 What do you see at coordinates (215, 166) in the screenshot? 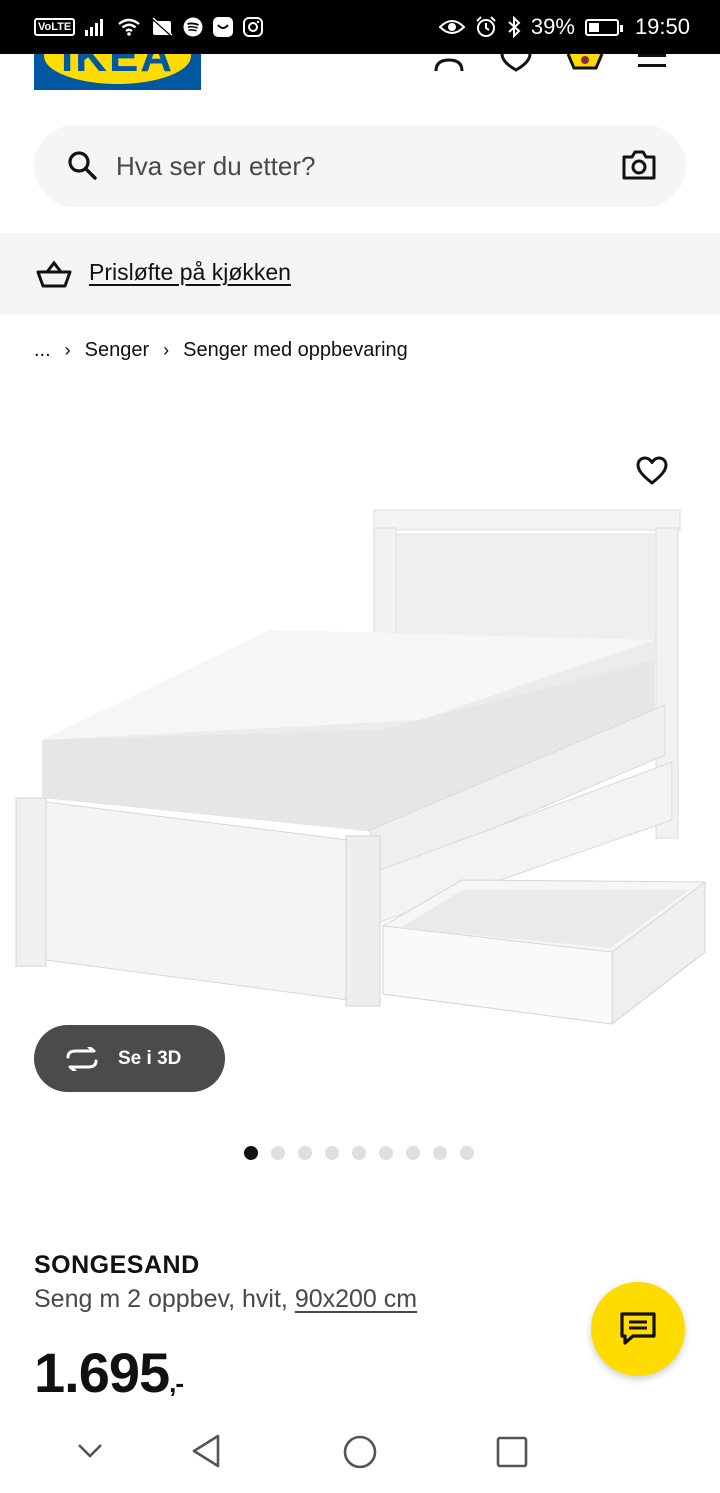
I see `search-input: Hva ser du etter?` at bounding box center [215, 166].